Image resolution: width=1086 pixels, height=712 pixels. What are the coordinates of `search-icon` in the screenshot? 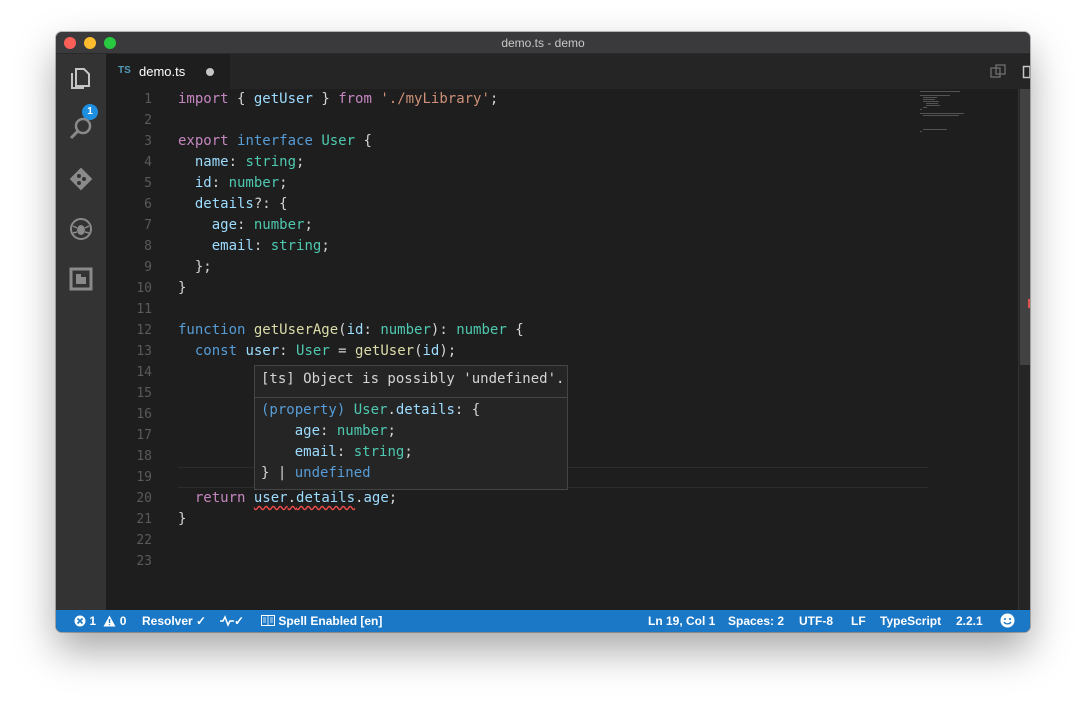 It's located at (81, 129).